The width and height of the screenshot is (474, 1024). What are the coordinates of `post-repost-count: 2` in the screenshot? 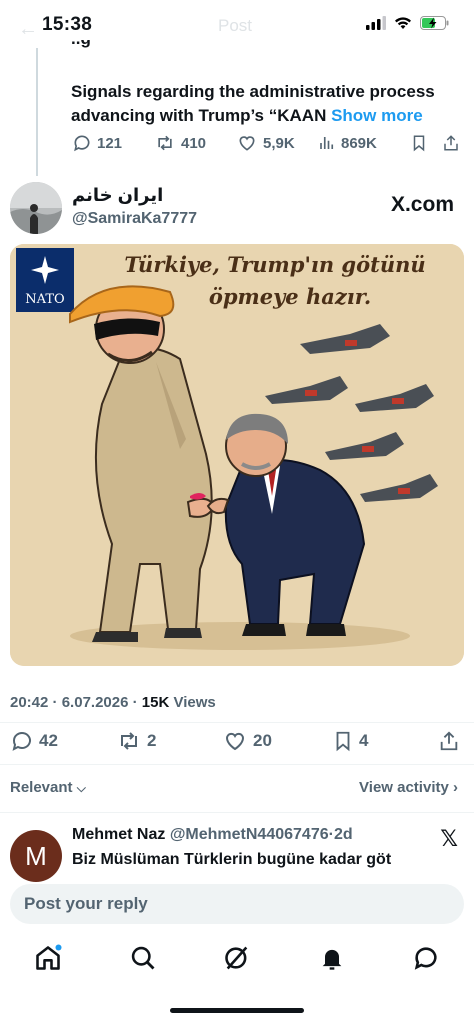 It's located at (152, 740).